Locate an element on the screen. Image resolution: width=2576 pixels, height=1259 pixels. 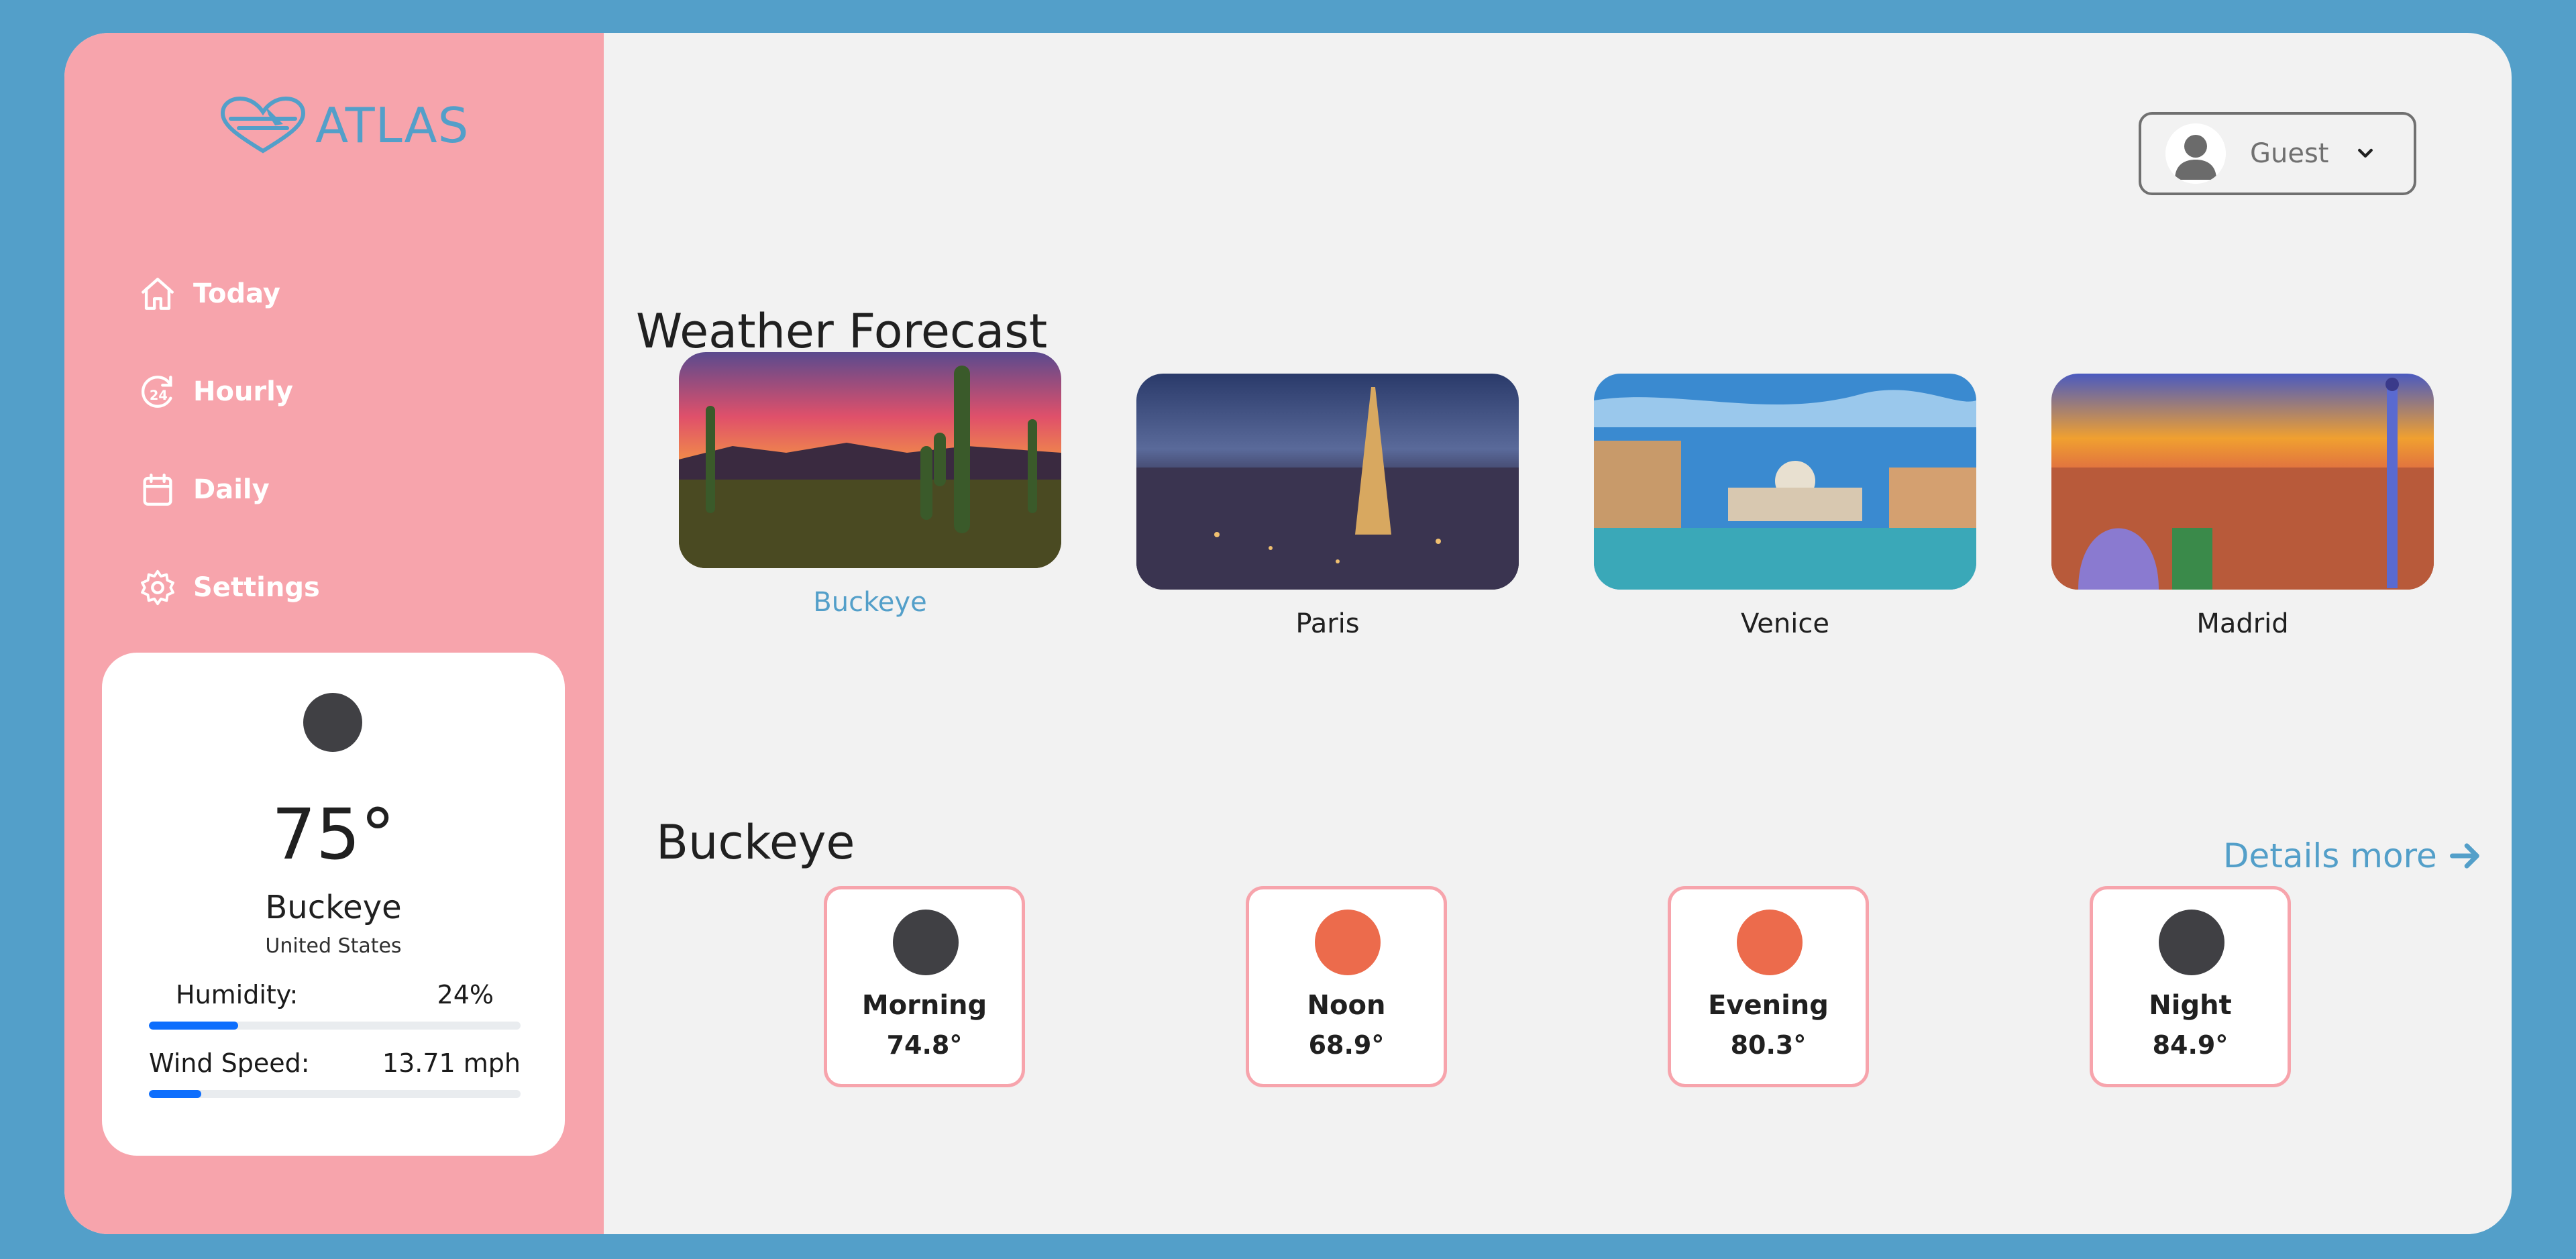
period-label: Morning is located at coordinates (924, 1005).